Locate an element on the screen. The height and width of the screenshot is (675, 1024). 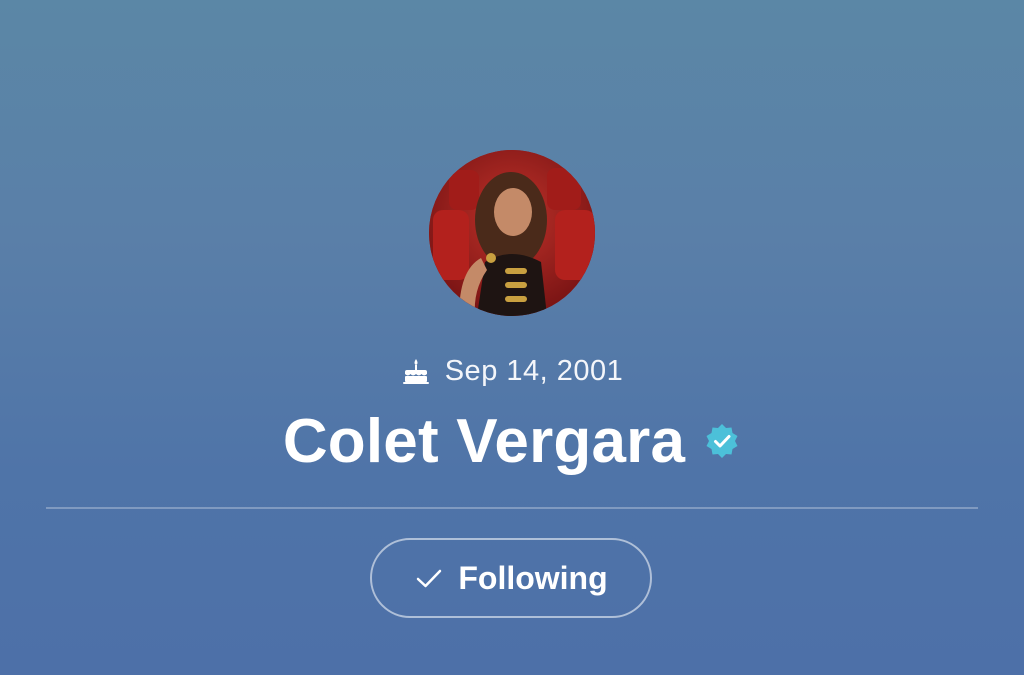
profile-avatar is located at coordinates (512, 233).